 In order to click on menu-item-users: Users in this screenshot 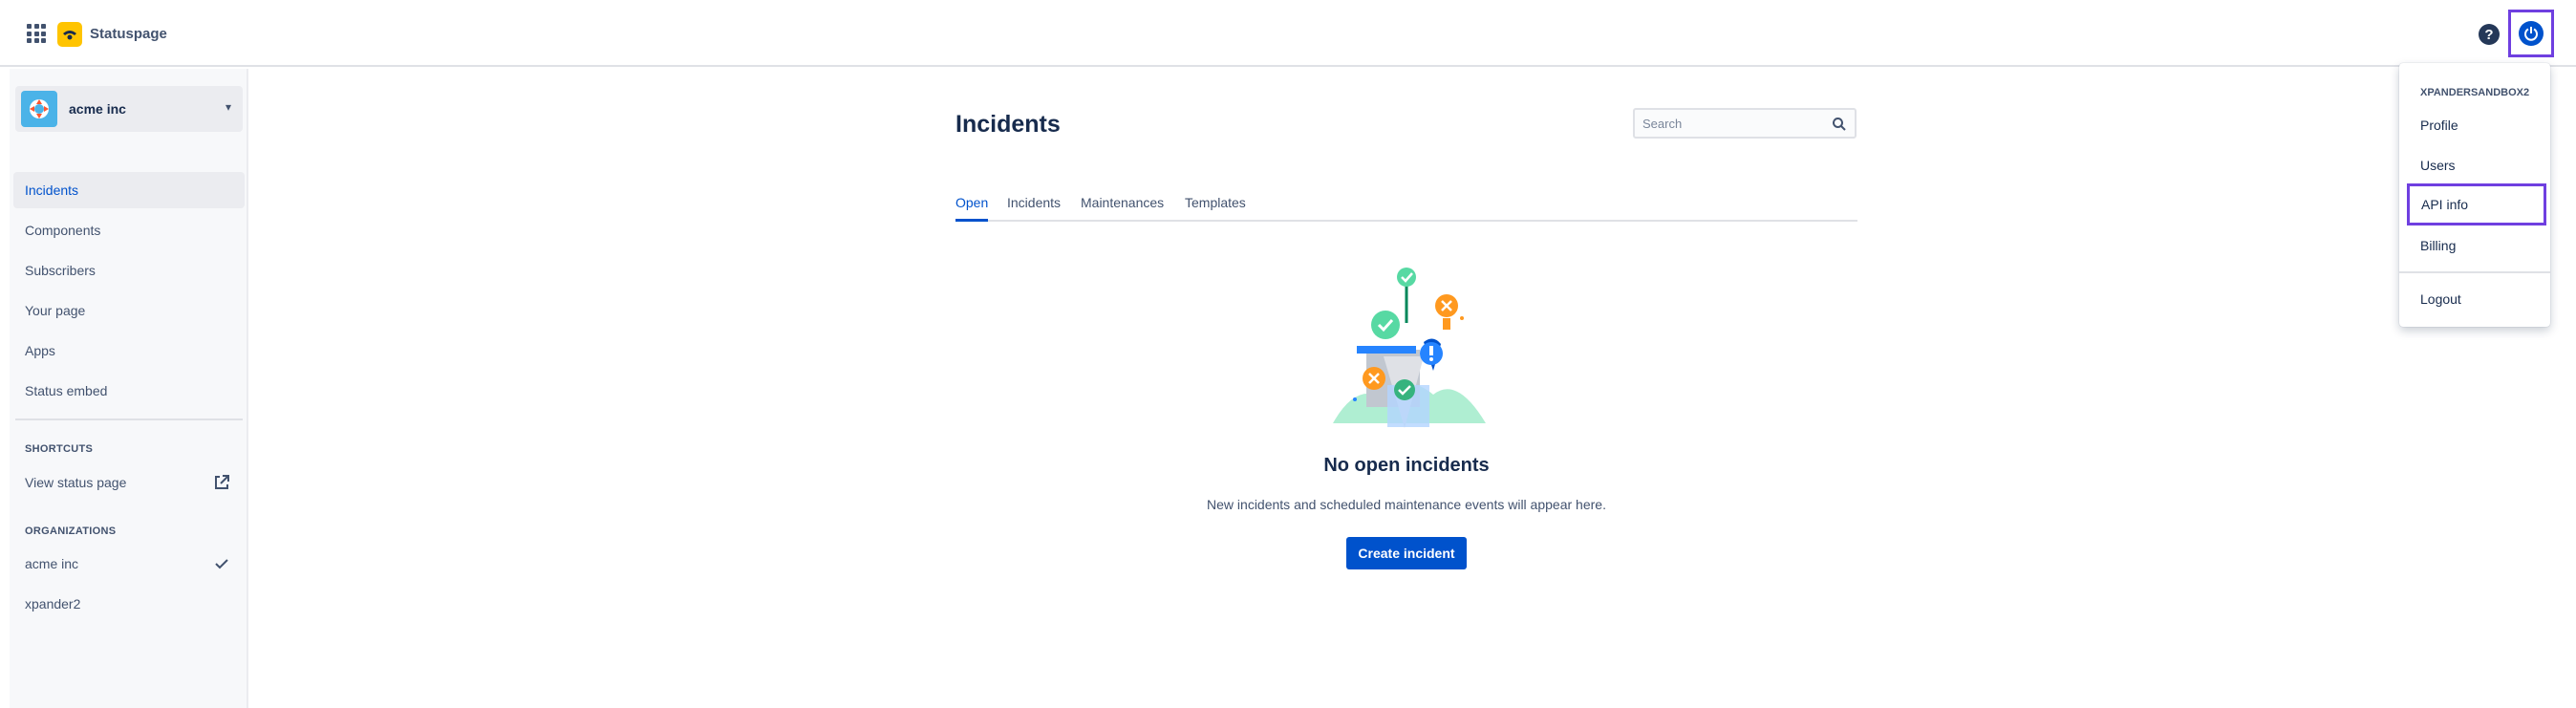, I will do `click(2474, 165)`.